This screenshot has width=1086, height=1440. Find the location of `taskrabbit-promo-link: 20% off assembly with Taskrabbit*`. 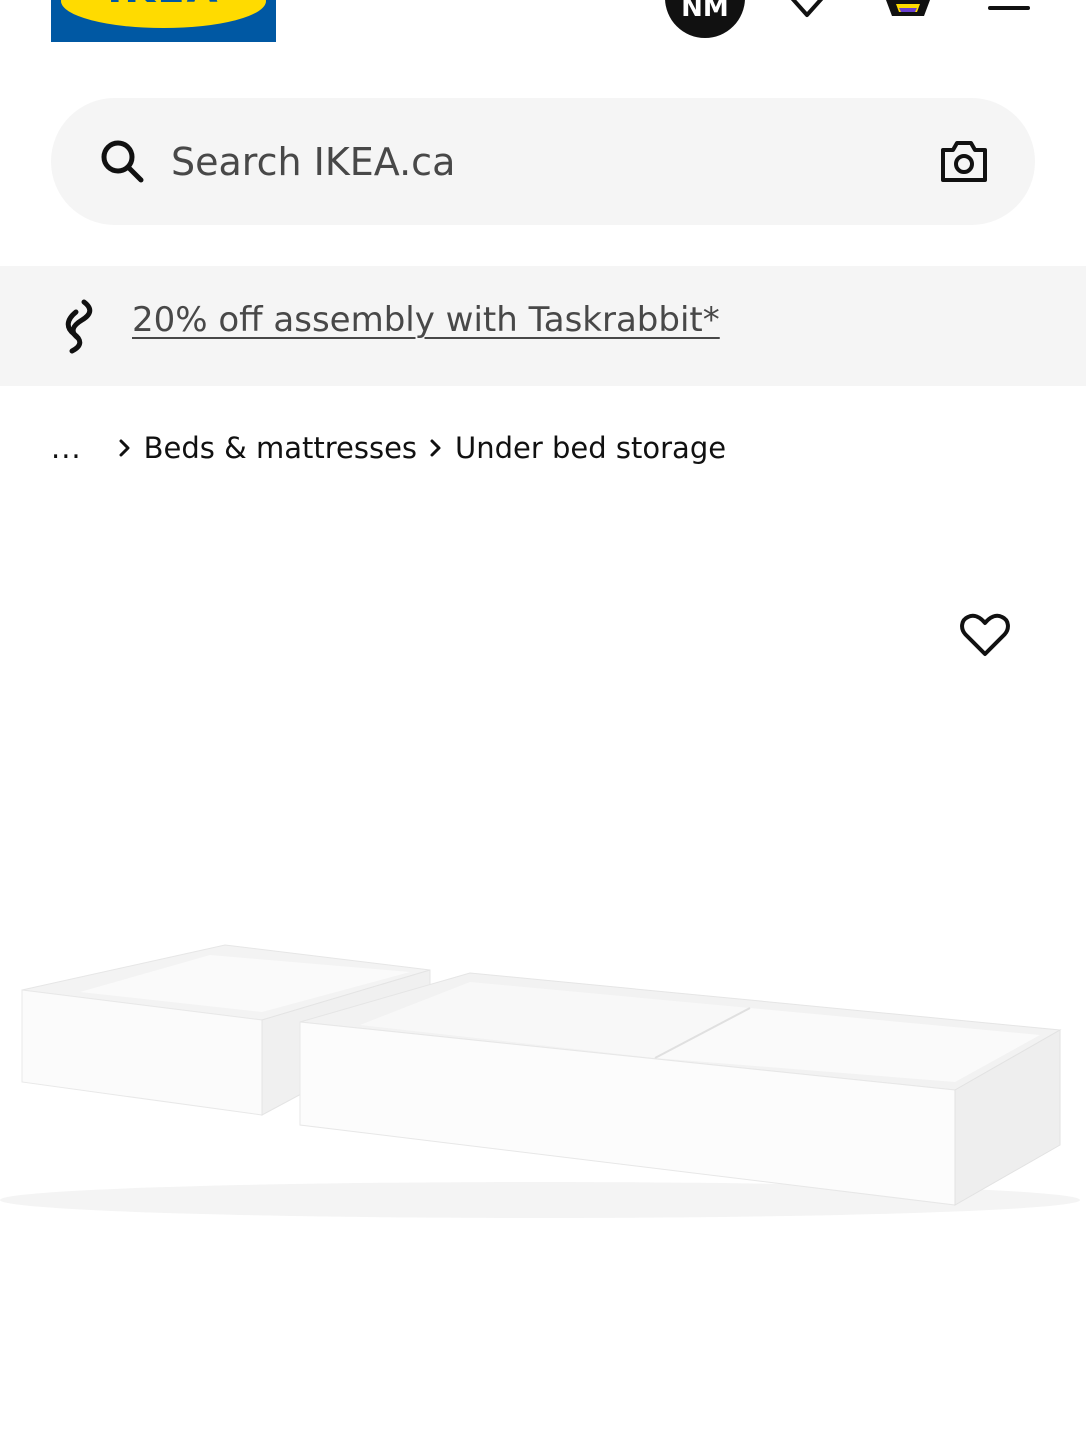

taskrabbit-promo-link: 20% off assembly with Taskrabbit* is located at coordinates (426, 320).